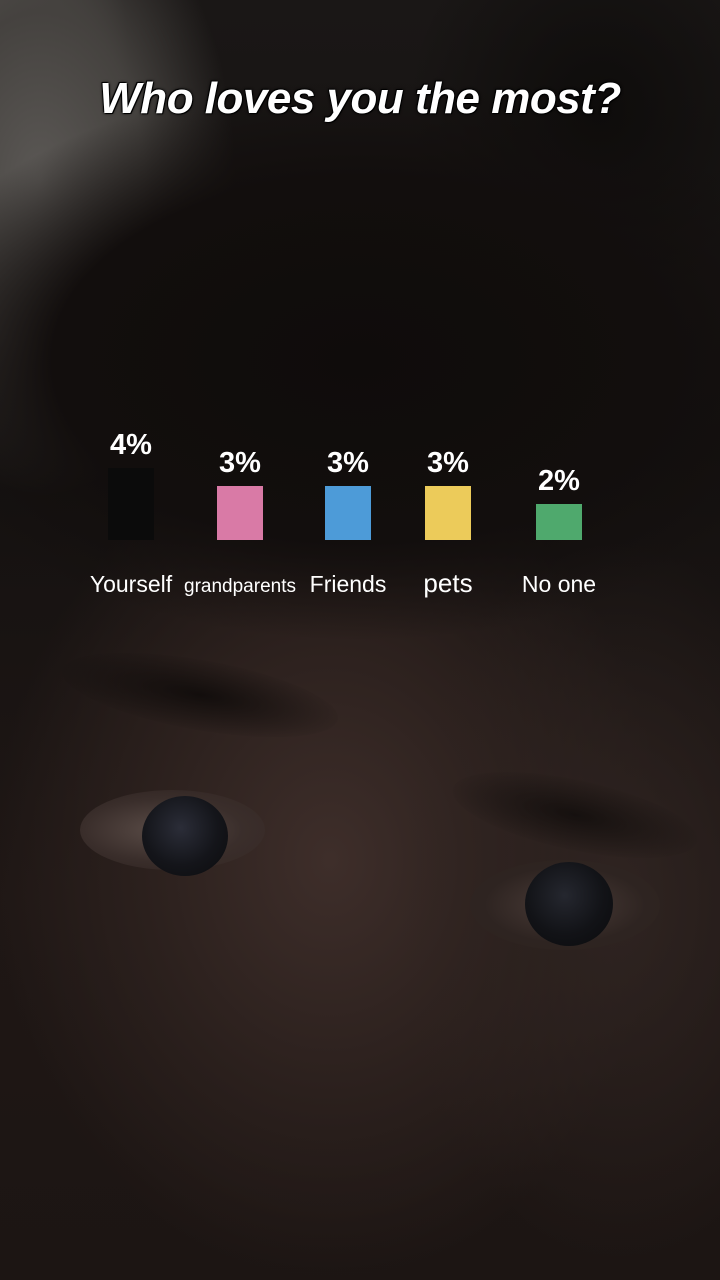 The height and width of the screenshot is (1280, 720). Describe the element at coordinates (448, 513) in the screenshot. I see `bar-pets` at that location.